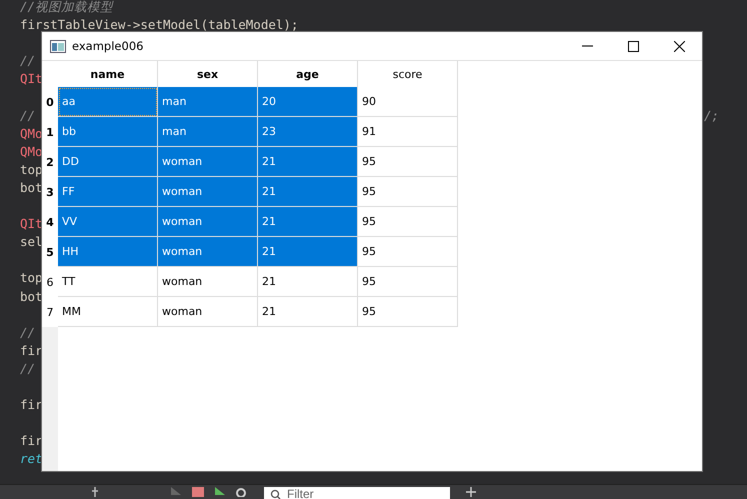 This screenshot has width=747, height=499. What do you see at coordinates (471, 492) in the screenshot?
I see `plus-icon` at bounding box center [471, 492].